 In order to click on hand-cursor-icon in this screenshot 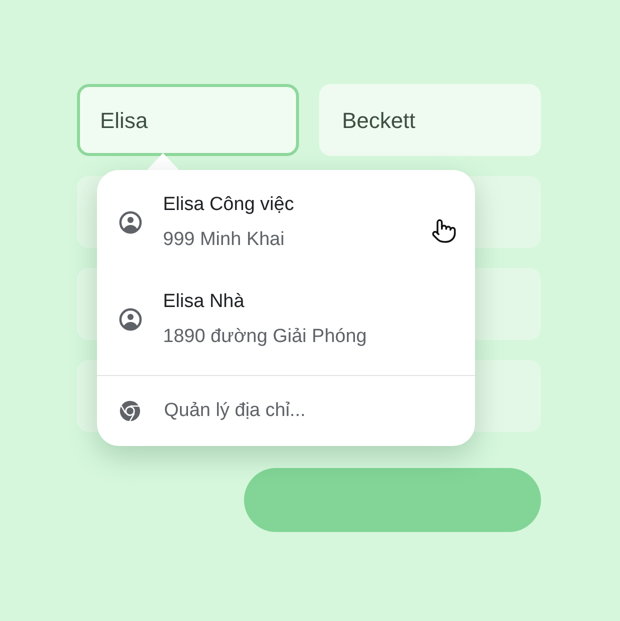, I will do `click(444, 231)`.